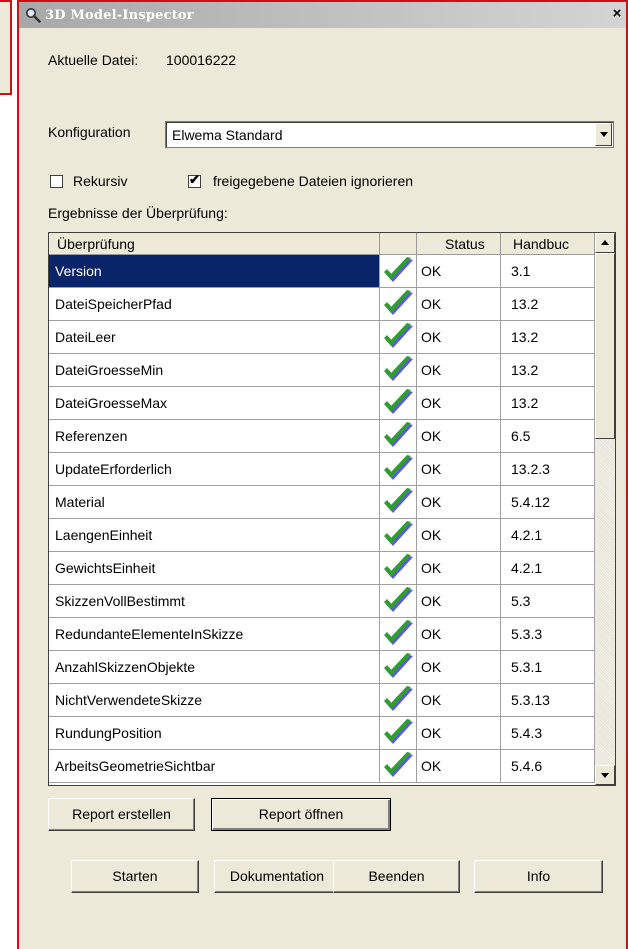 The image size is (628, 949). Describe the element at coordinates (214, 634) in the screenshot. I see `row-check-name: RedundanteElementeInSkizze` at that location.